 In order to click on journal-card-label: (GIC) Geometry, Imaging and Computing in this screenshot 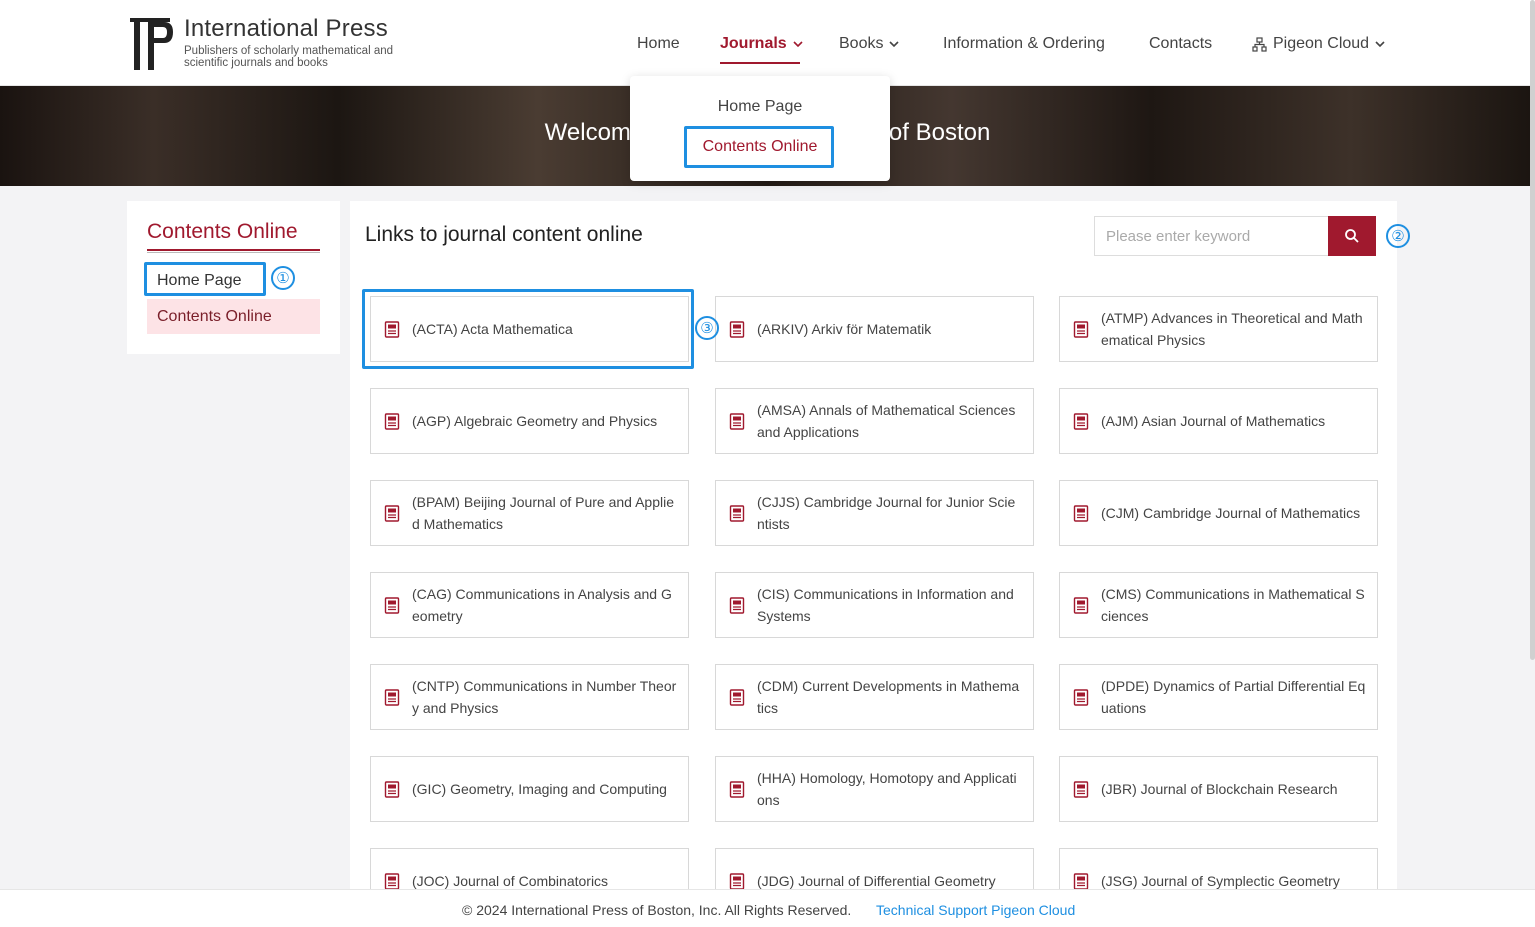, I will do `click(539, 789)`.